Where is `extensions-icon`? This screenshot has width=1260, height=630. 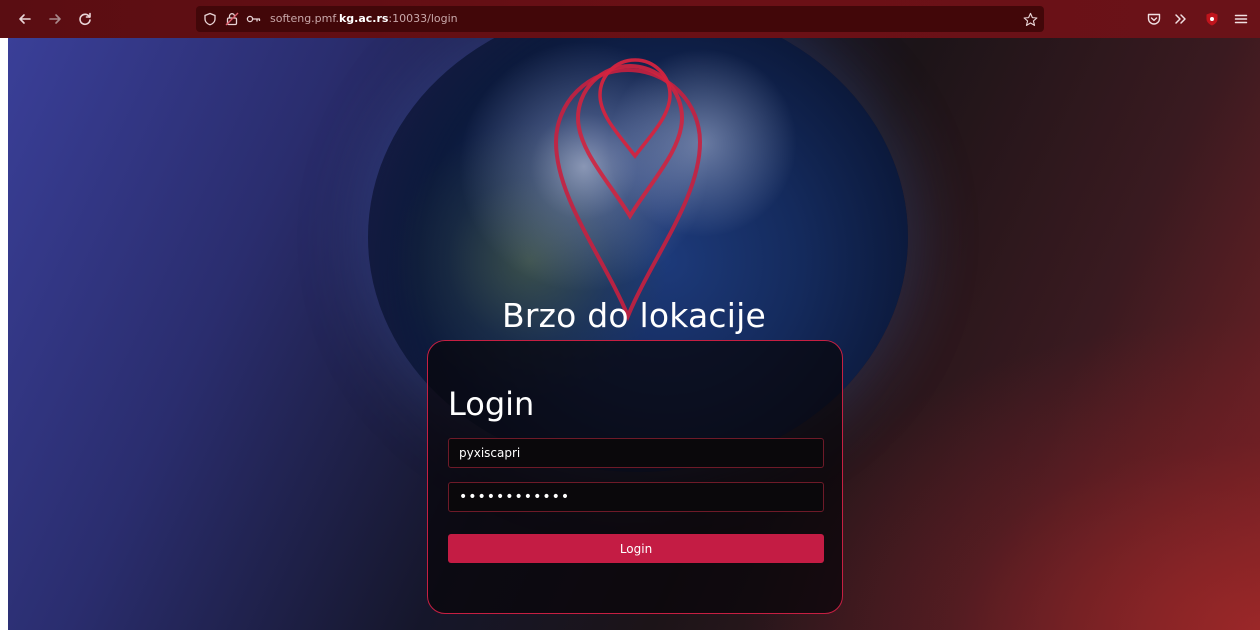 extensions-icon is located at coordinates (1181, 19).